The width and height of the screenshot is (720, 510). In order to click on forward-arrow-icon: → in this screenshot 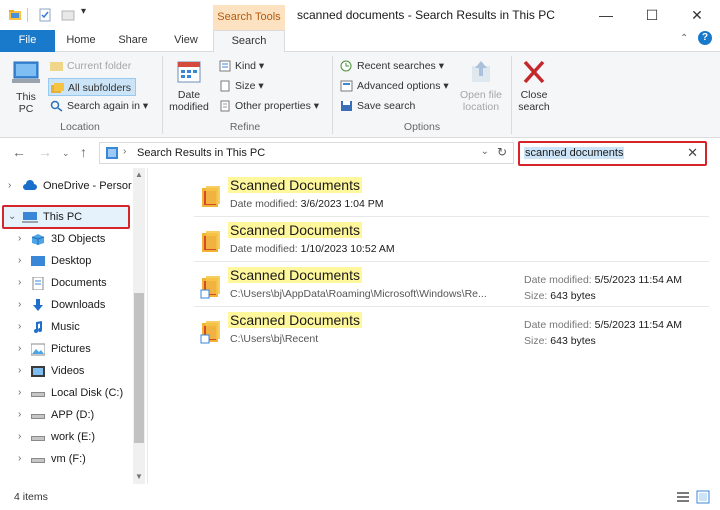, I will do `click(45, 152)`.